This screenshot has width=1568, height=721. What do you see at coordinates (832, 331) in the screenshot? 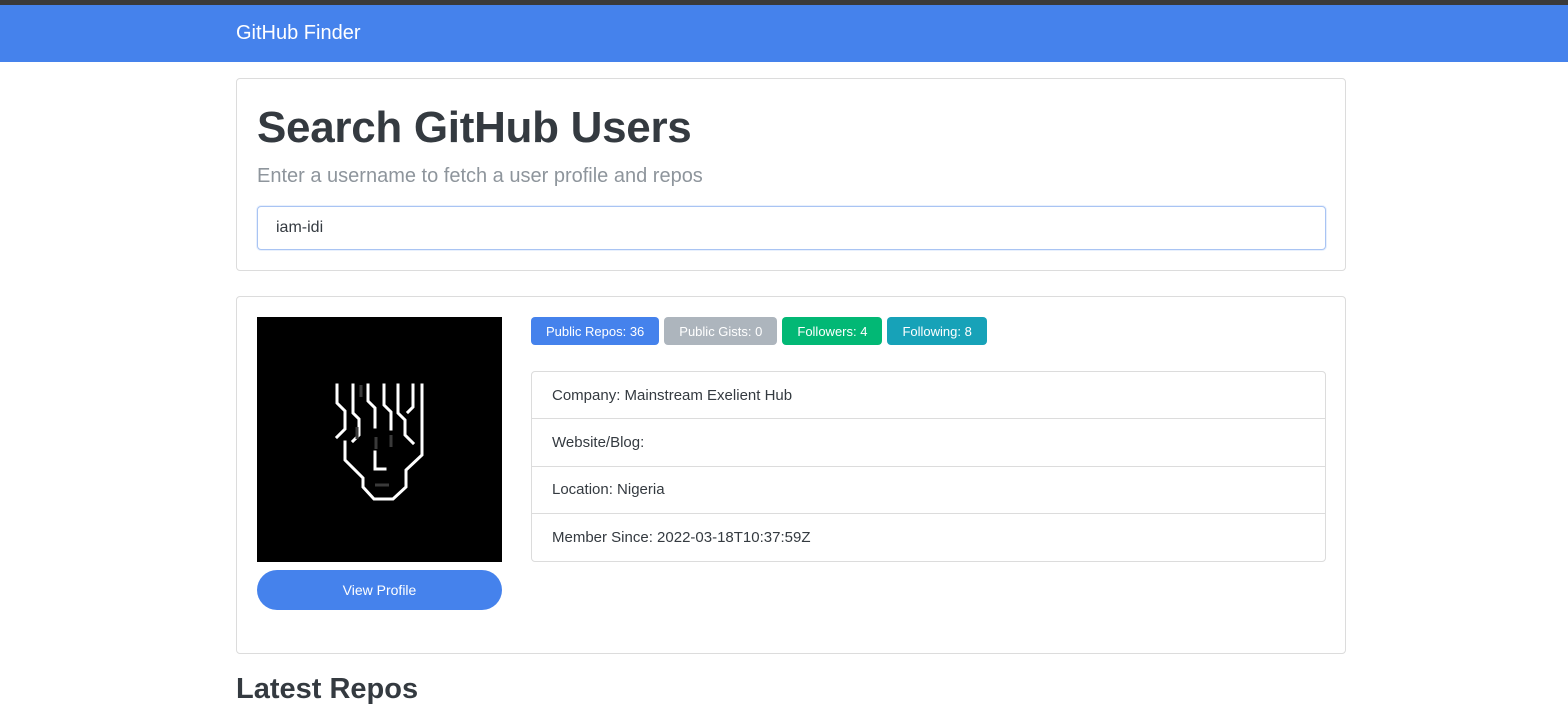
I see `followers-badge: Followers: 4` at bounding box center [832, 331].